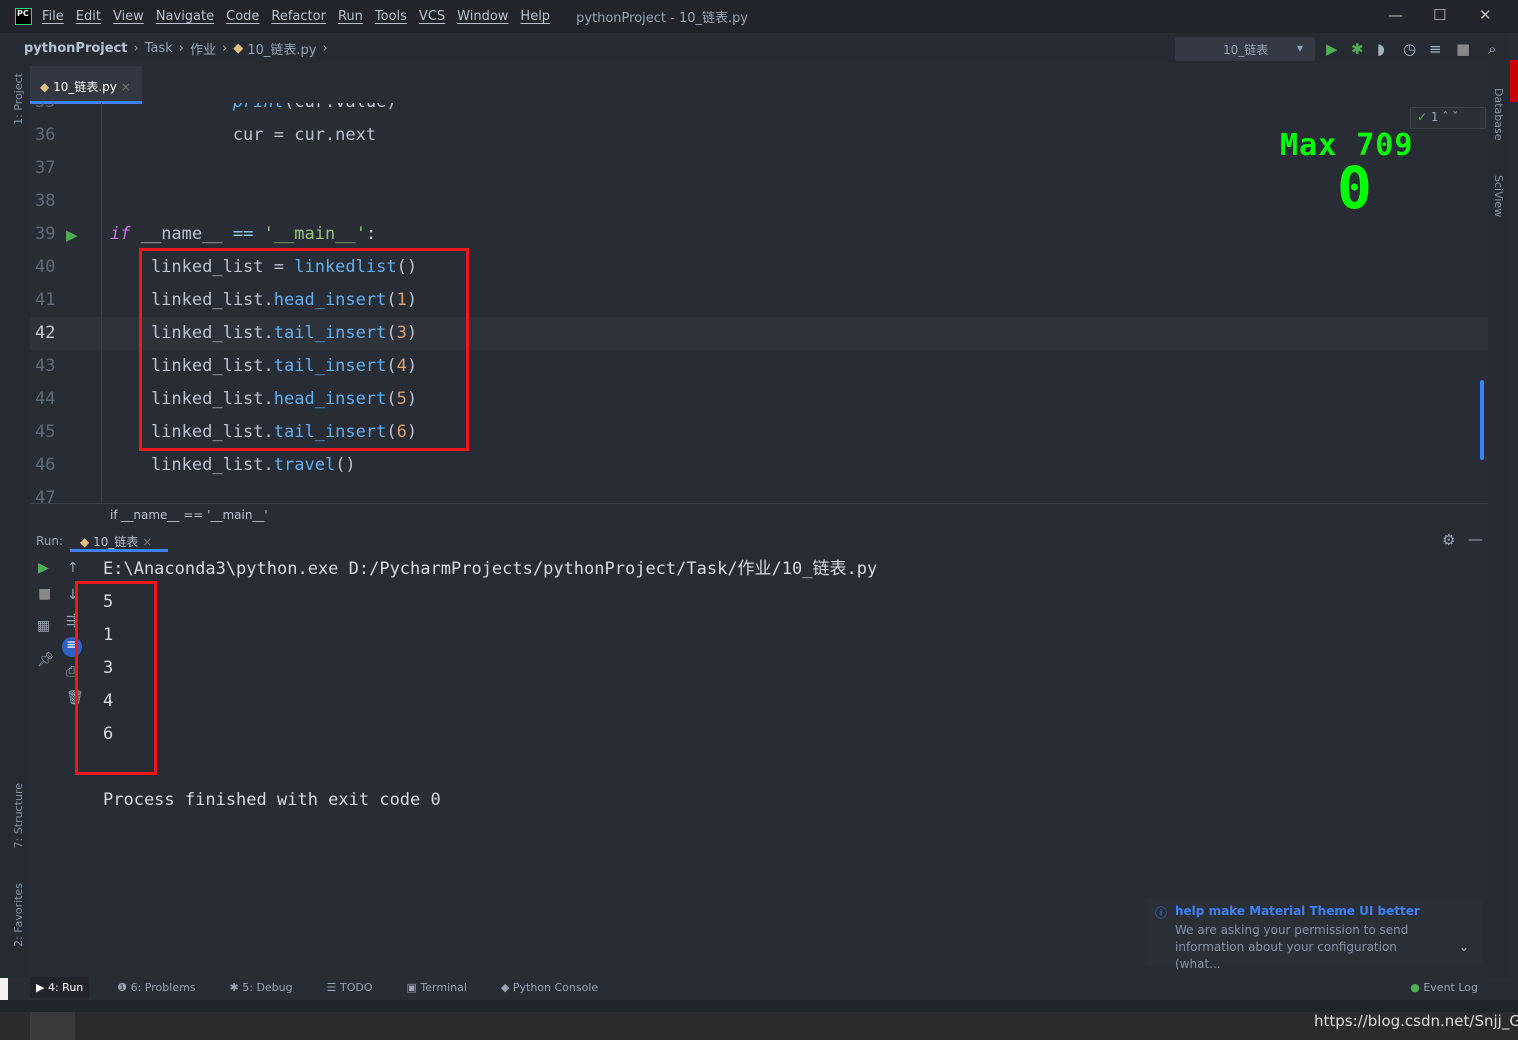 This screenshot has height=1040, width=1518. What do you see at coordinates (60, 987) in the screenshot?
I see `tool-run: ▶ 4: Run` at bounding box center [60, 987].